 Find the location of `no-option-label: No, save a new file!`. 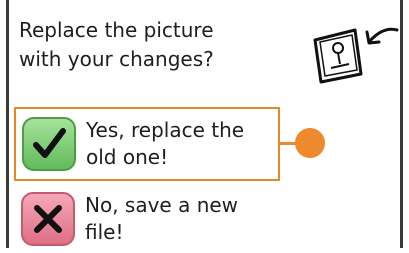

no-option-label: No, save a new file! is located at coordinates (162, 218).